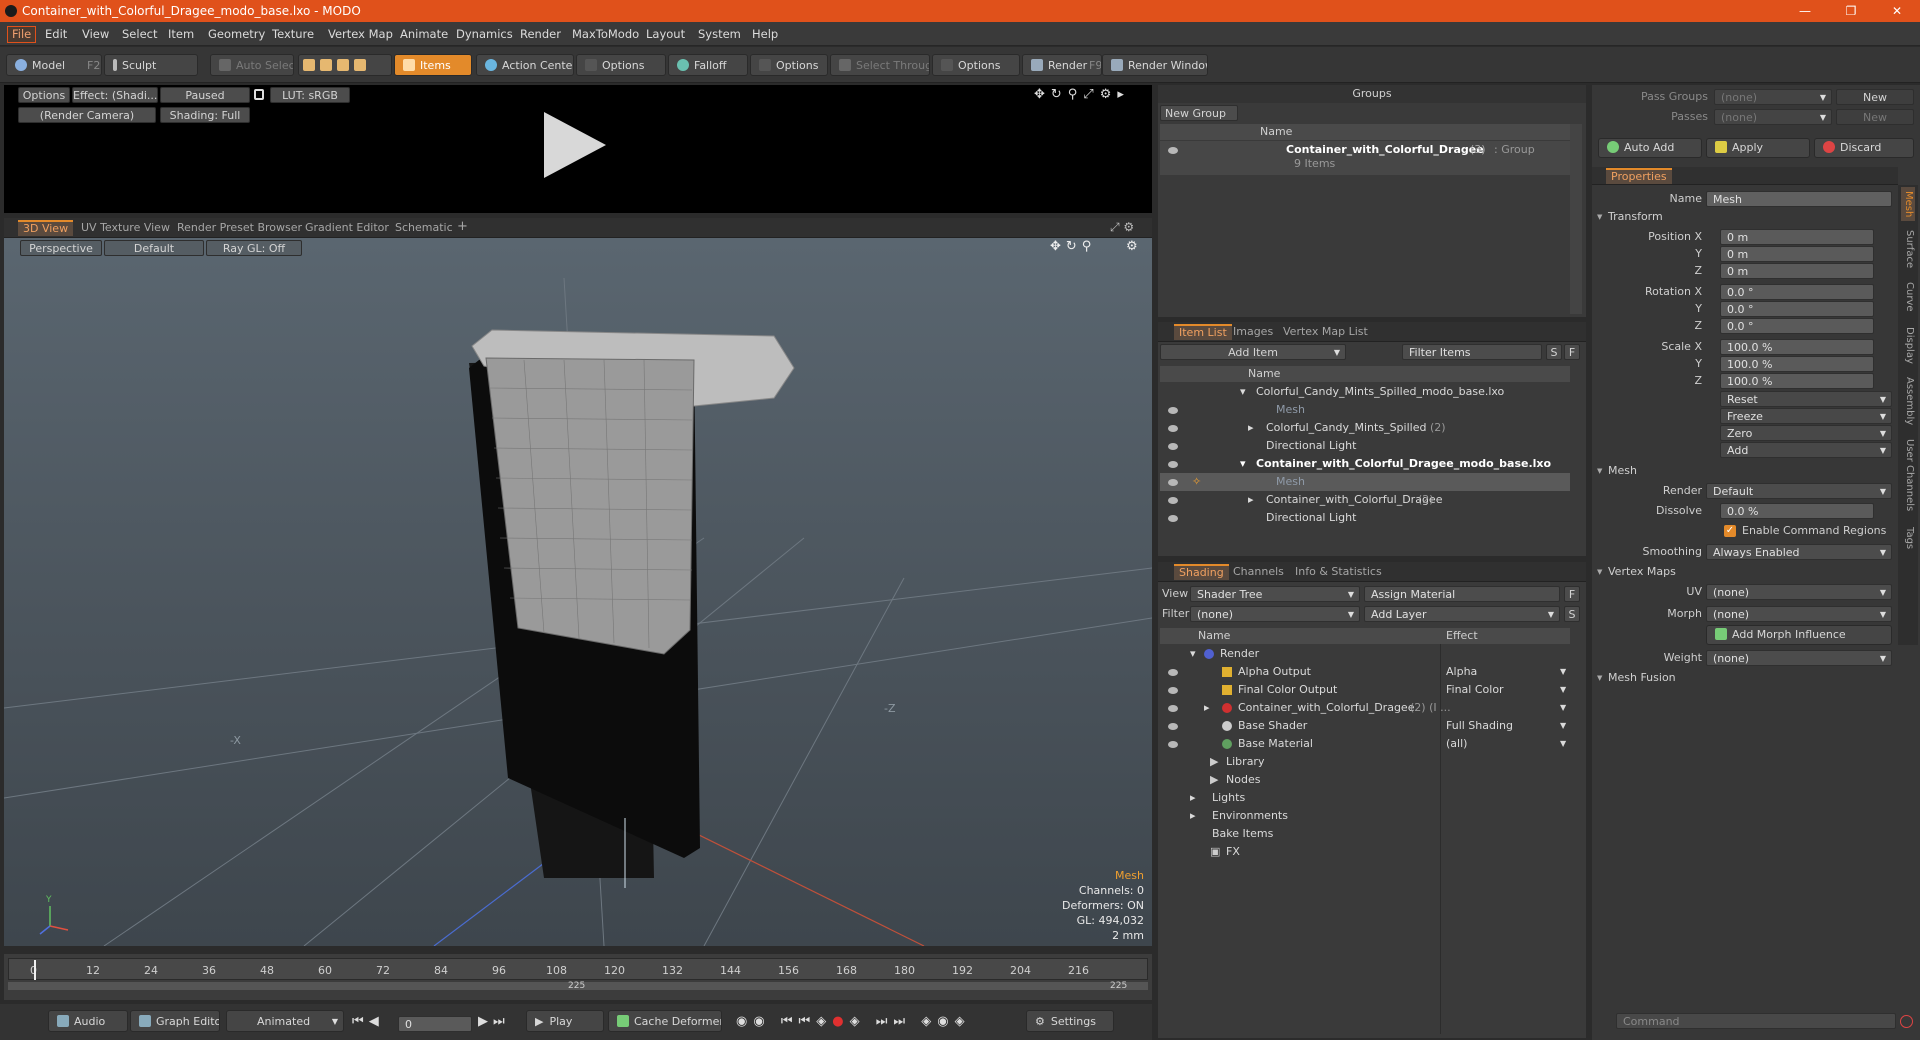 The image size is (1920, 1040). Describe the element at coordinates (1797, 237) in the screenshot. I see `position-x-field: 0 m` at that location.